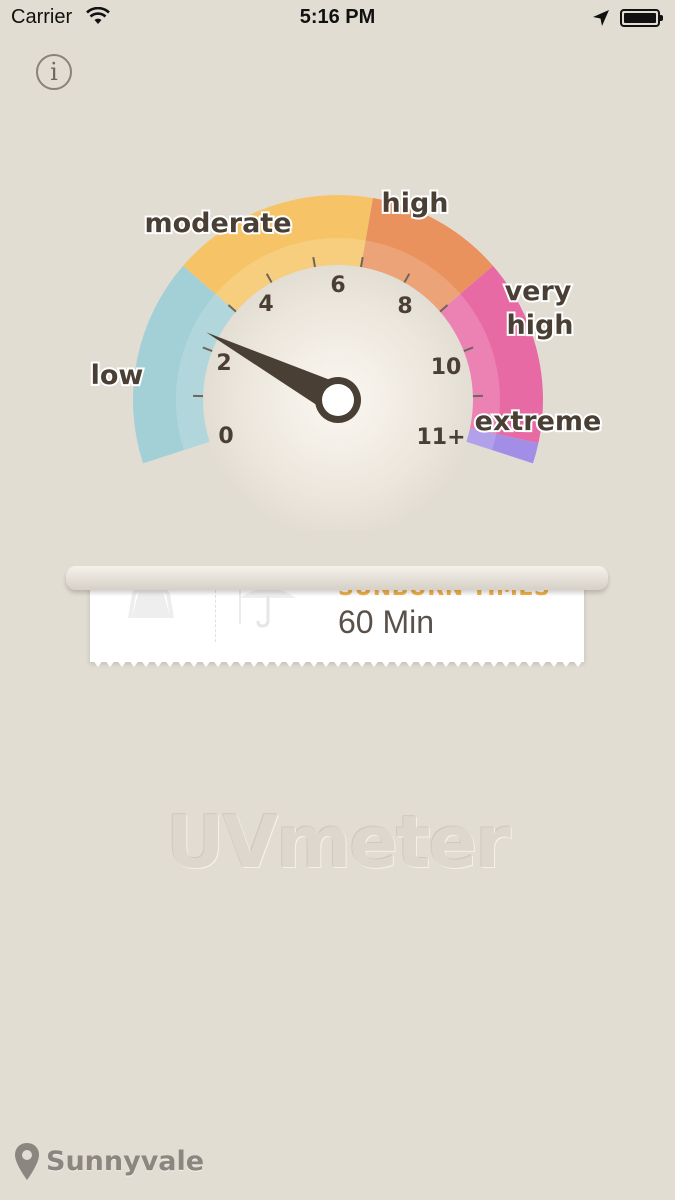  I want to click on tick-label-8: 8, so click(404, 306).